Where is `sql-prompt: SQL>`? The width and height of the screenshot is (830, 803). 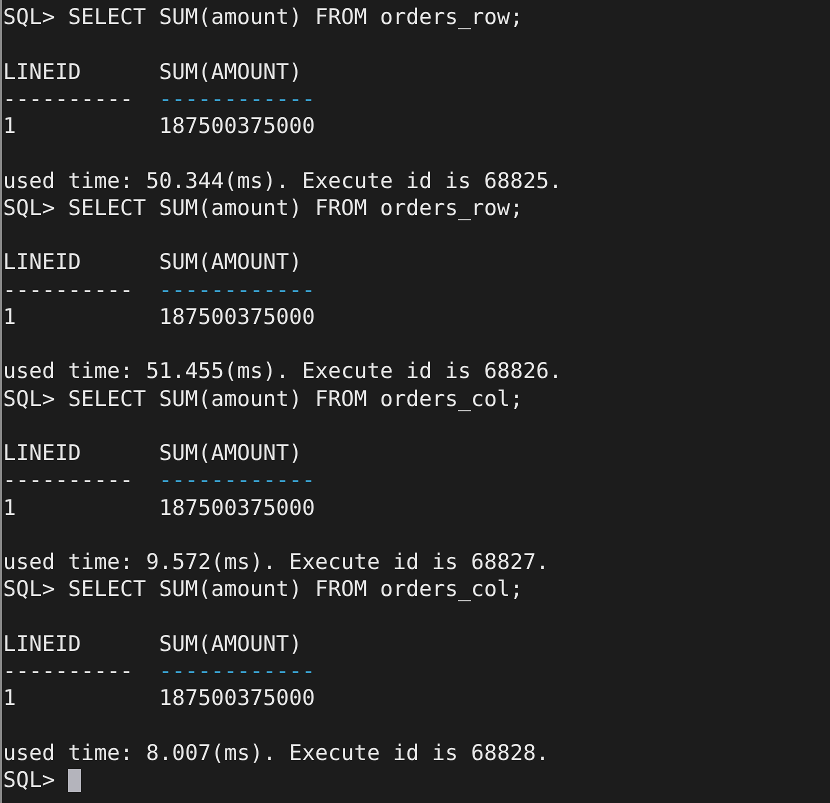
sql-prompt: SQL> is located at coordinates (29, 780).